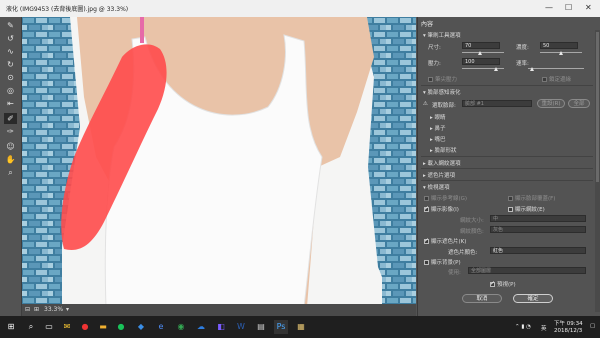 The height and width of the screenshot is (338, 600). What do you see at coordinates (472, 221) in the screenshot?
I see `mesh-size-label: 網紋大小:` at bounding box center [472, 221].